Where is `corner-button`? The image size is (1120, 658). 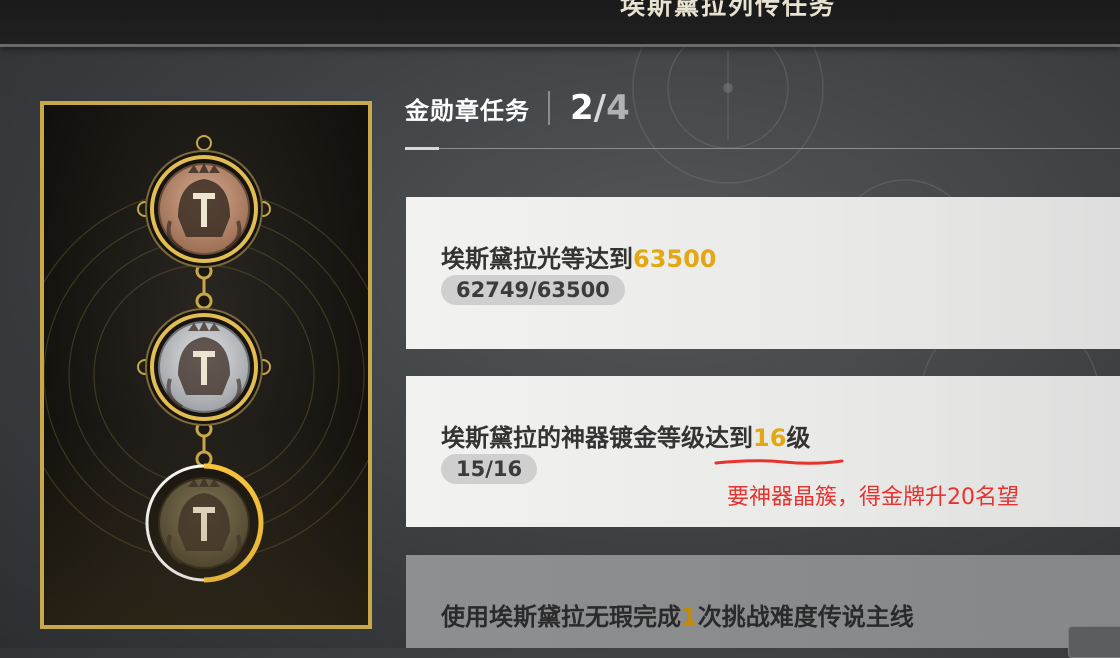 corner-button is located at coordinates (1094, 642).